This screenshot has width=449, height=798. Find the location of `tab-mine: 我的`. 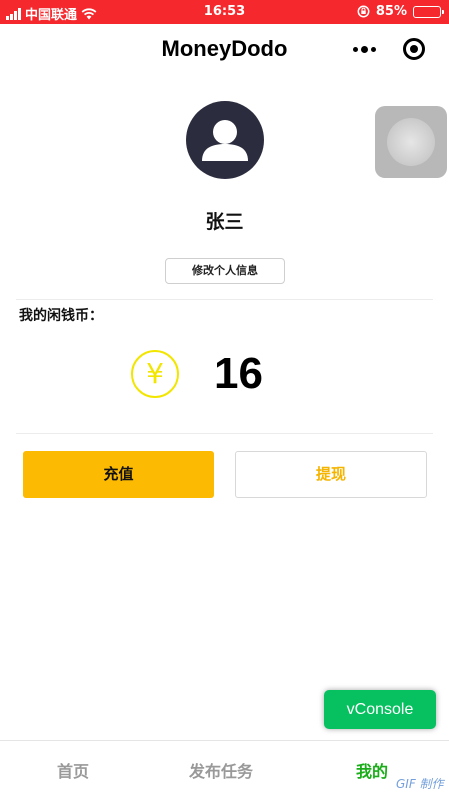

tab-mine: 我的 is located at coordinates (372, 770).